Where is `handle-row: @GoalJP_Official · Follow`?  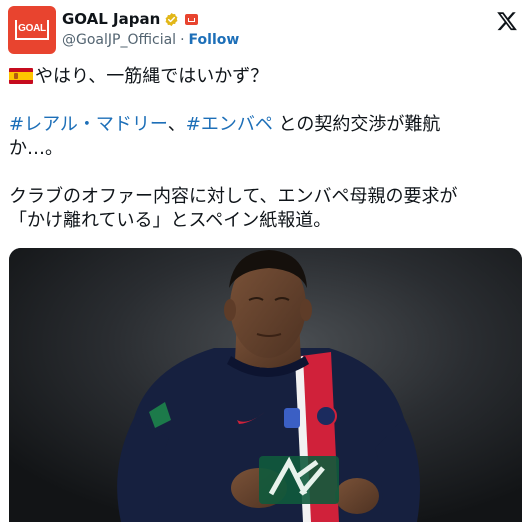
handle-row: @GoalJP_Official · Follow is located at coordinates (150, 40).